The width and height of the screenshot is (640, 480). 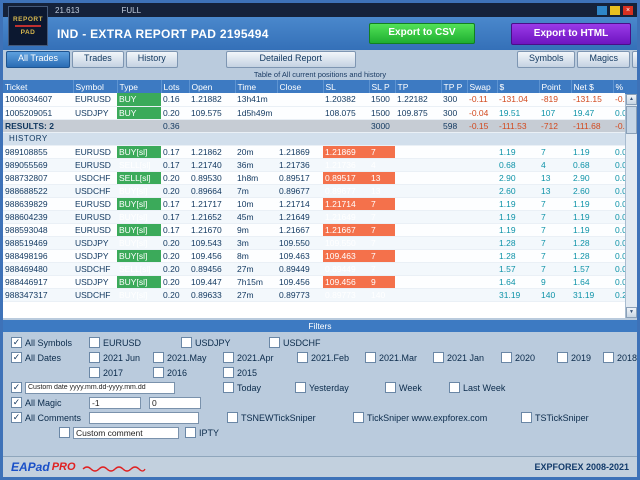 What do you see at coordinates (467, 357) in the screenshot?
I see `filter-checkbox-2021-jan: 2021 Jan` at bounding box center [467, 357].